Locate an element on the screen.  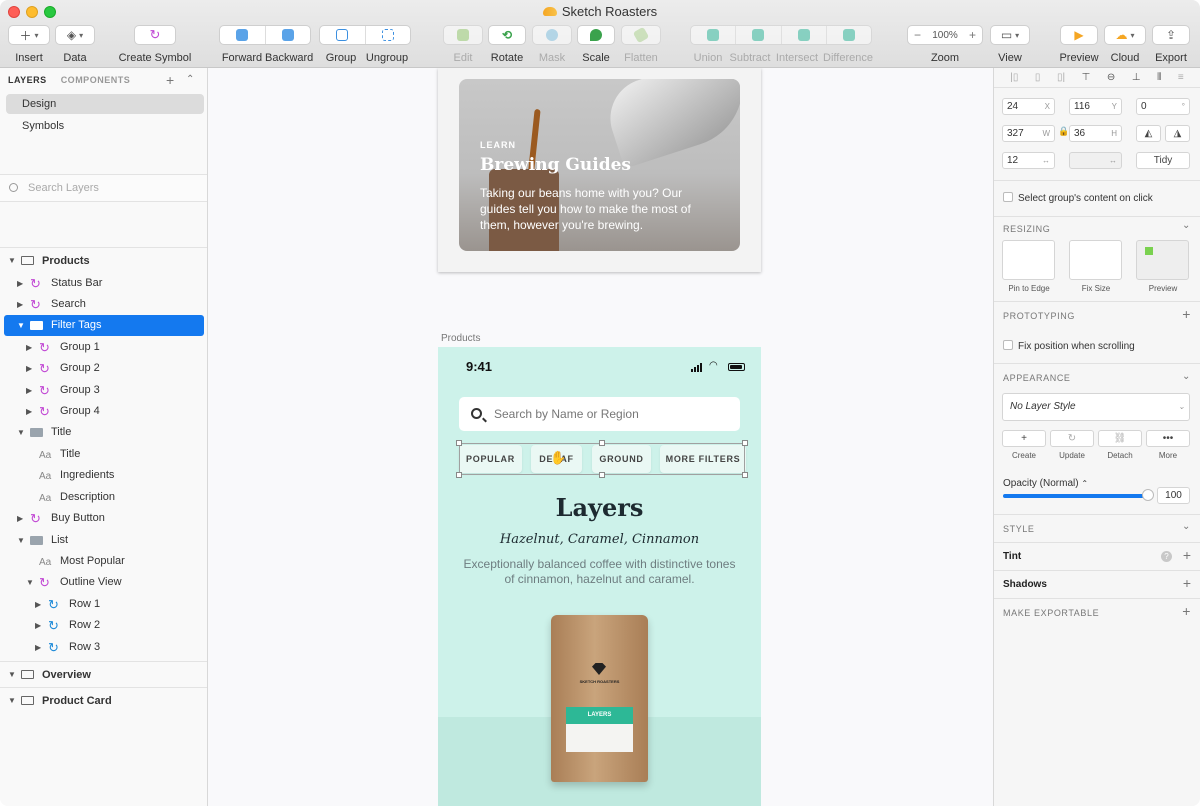
preview-button: ▶ is located at coordinates (1079, 35).